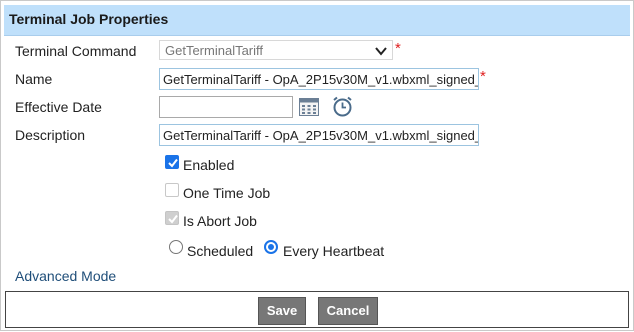 Image resolution: width=634 pixels, height=332 pixels. Describe the element at coordinates (271, 247) in the screenshot. I see `every-heartbeat-radio` at that location.